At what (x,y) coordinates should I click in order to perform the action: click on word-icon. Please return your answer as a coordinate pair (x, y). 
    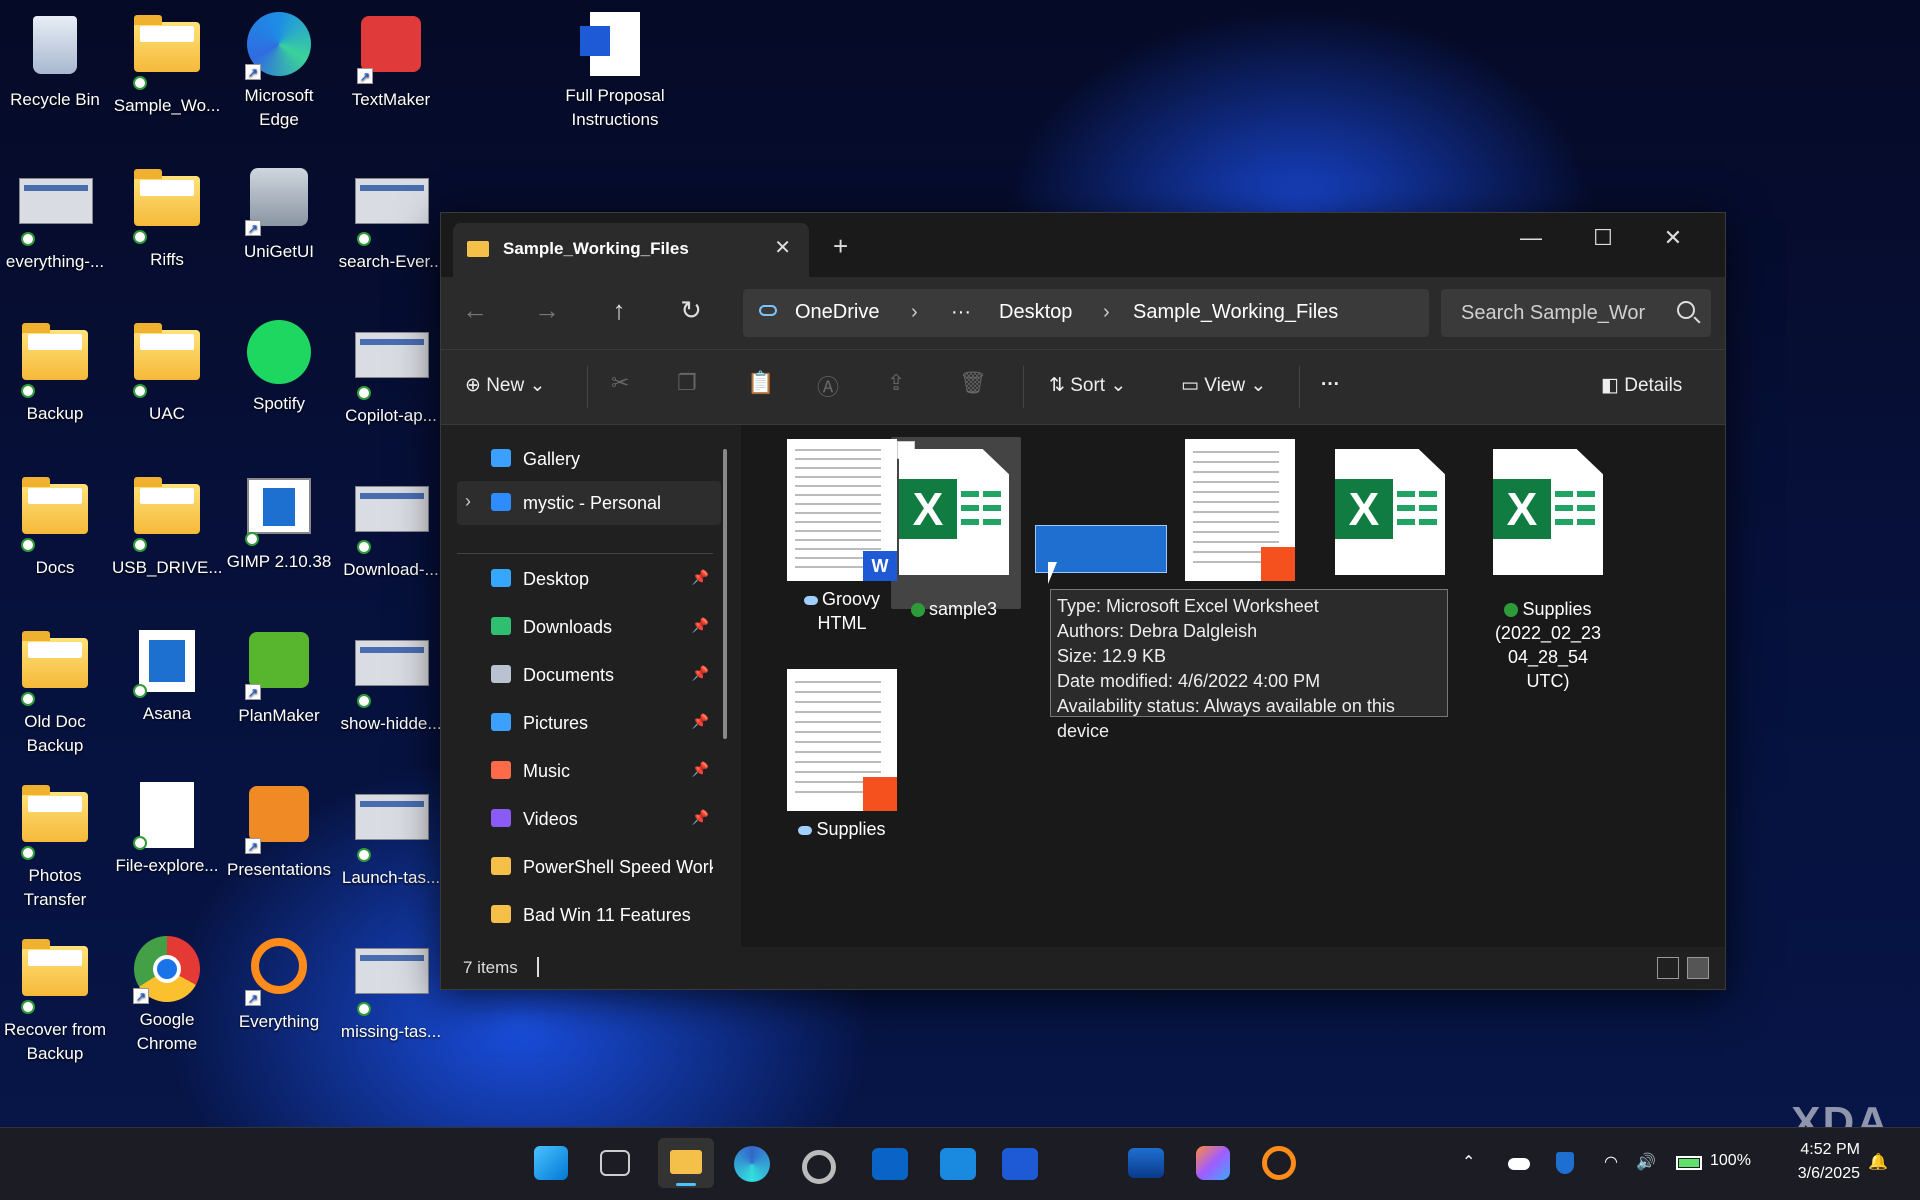
    Looking at the image, I should click on (1020, 1164).